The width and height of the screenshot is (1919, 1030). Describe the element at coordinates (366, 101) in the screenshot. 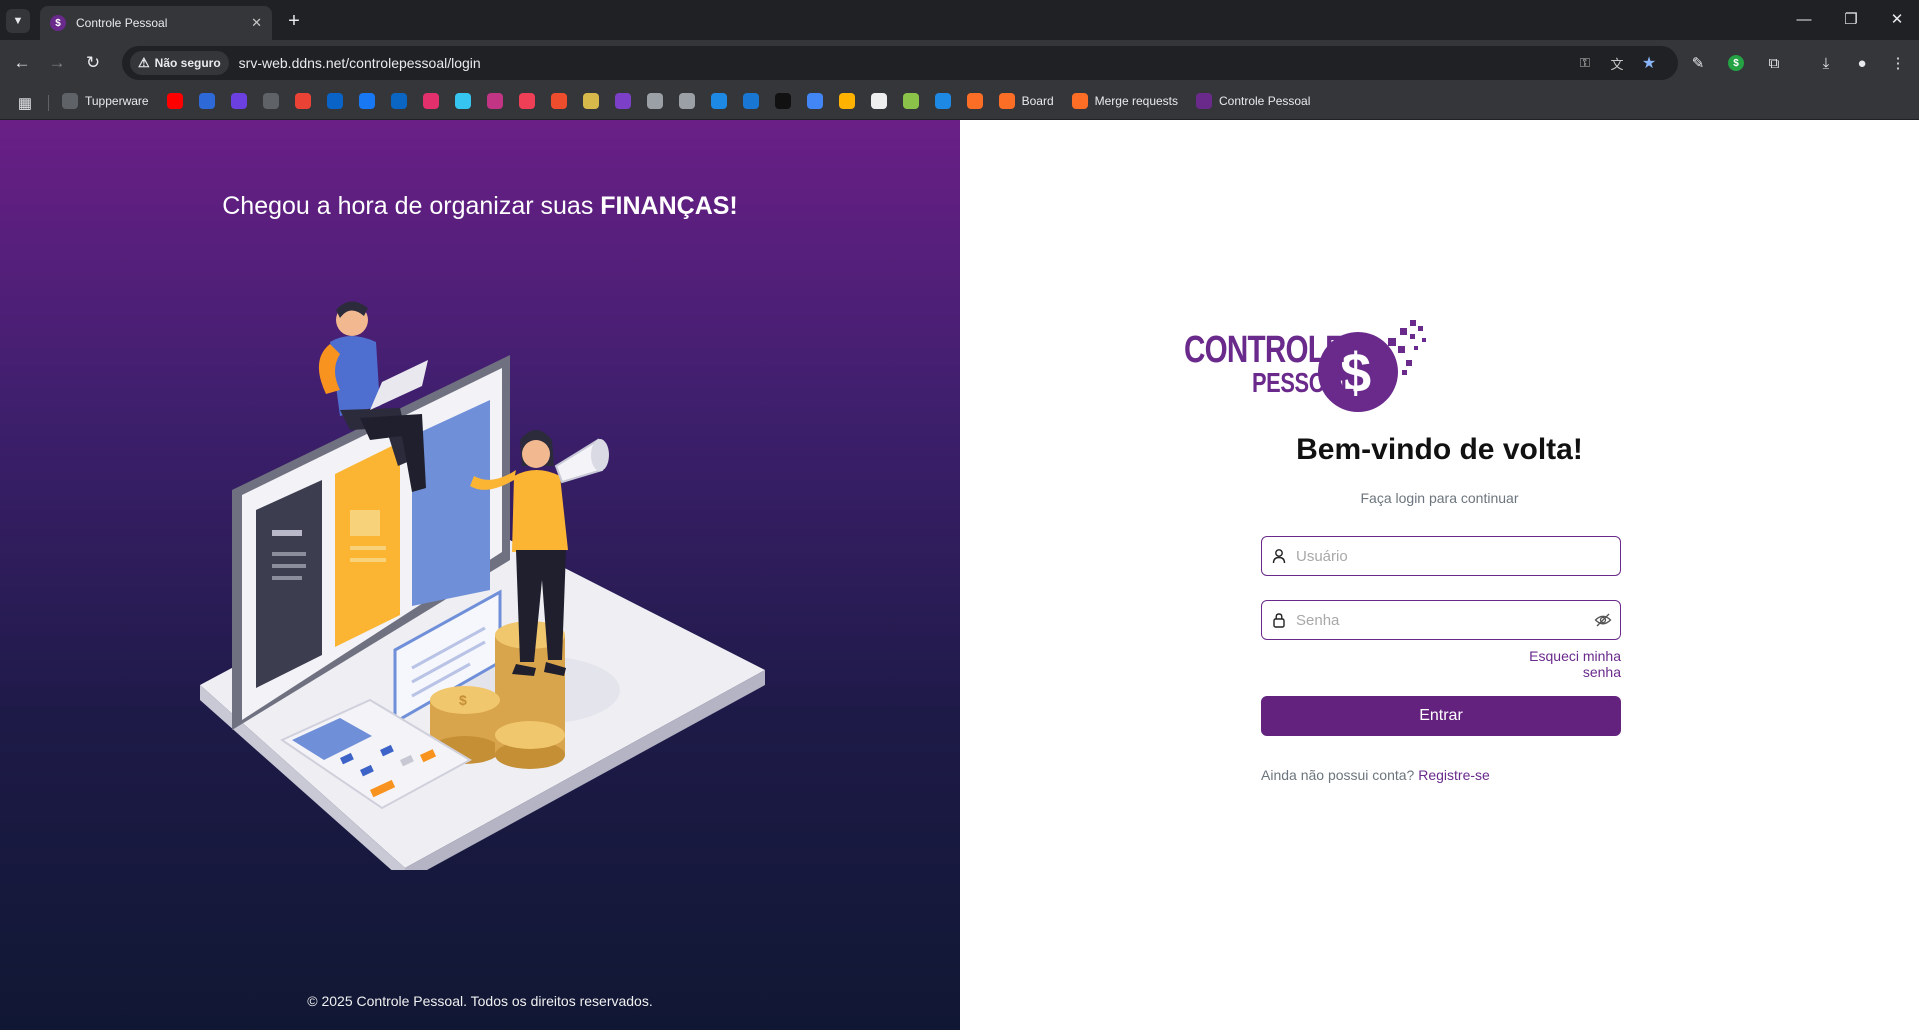

I see `facebook-icon` at that location.